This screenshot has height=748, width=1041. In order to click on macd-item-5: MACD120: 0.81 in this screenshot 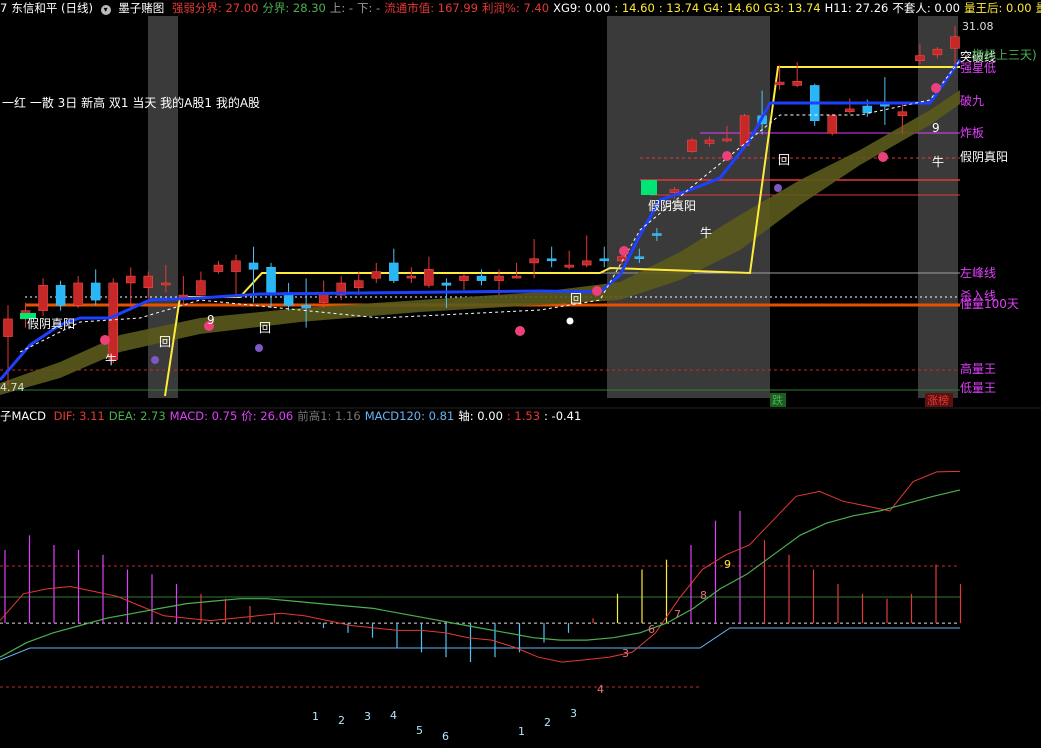, I will do `click(409, 416)`.